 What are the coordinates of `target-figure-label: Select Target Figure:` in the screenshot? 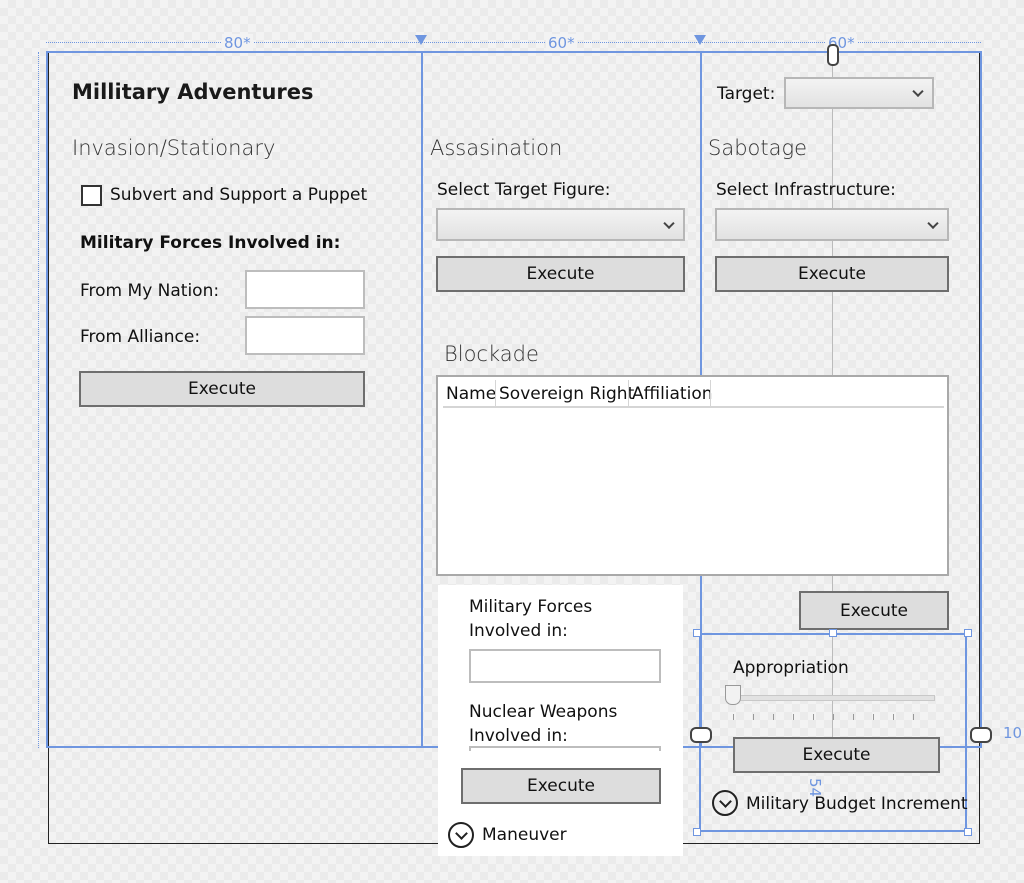 It's located at (524, 190).